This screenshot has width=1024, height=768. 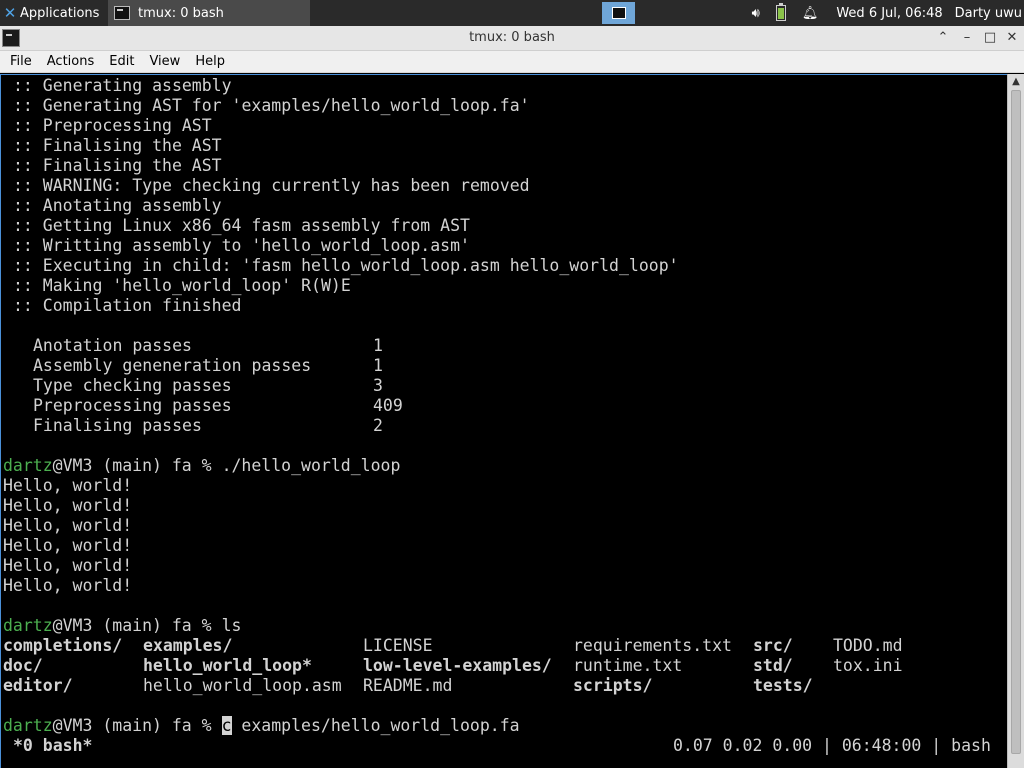 What do you see at coordinates (889, 13) in the screenshot?
I see `clock: Wed 6 Jul, 06:48` at bounding box center [889, 13].